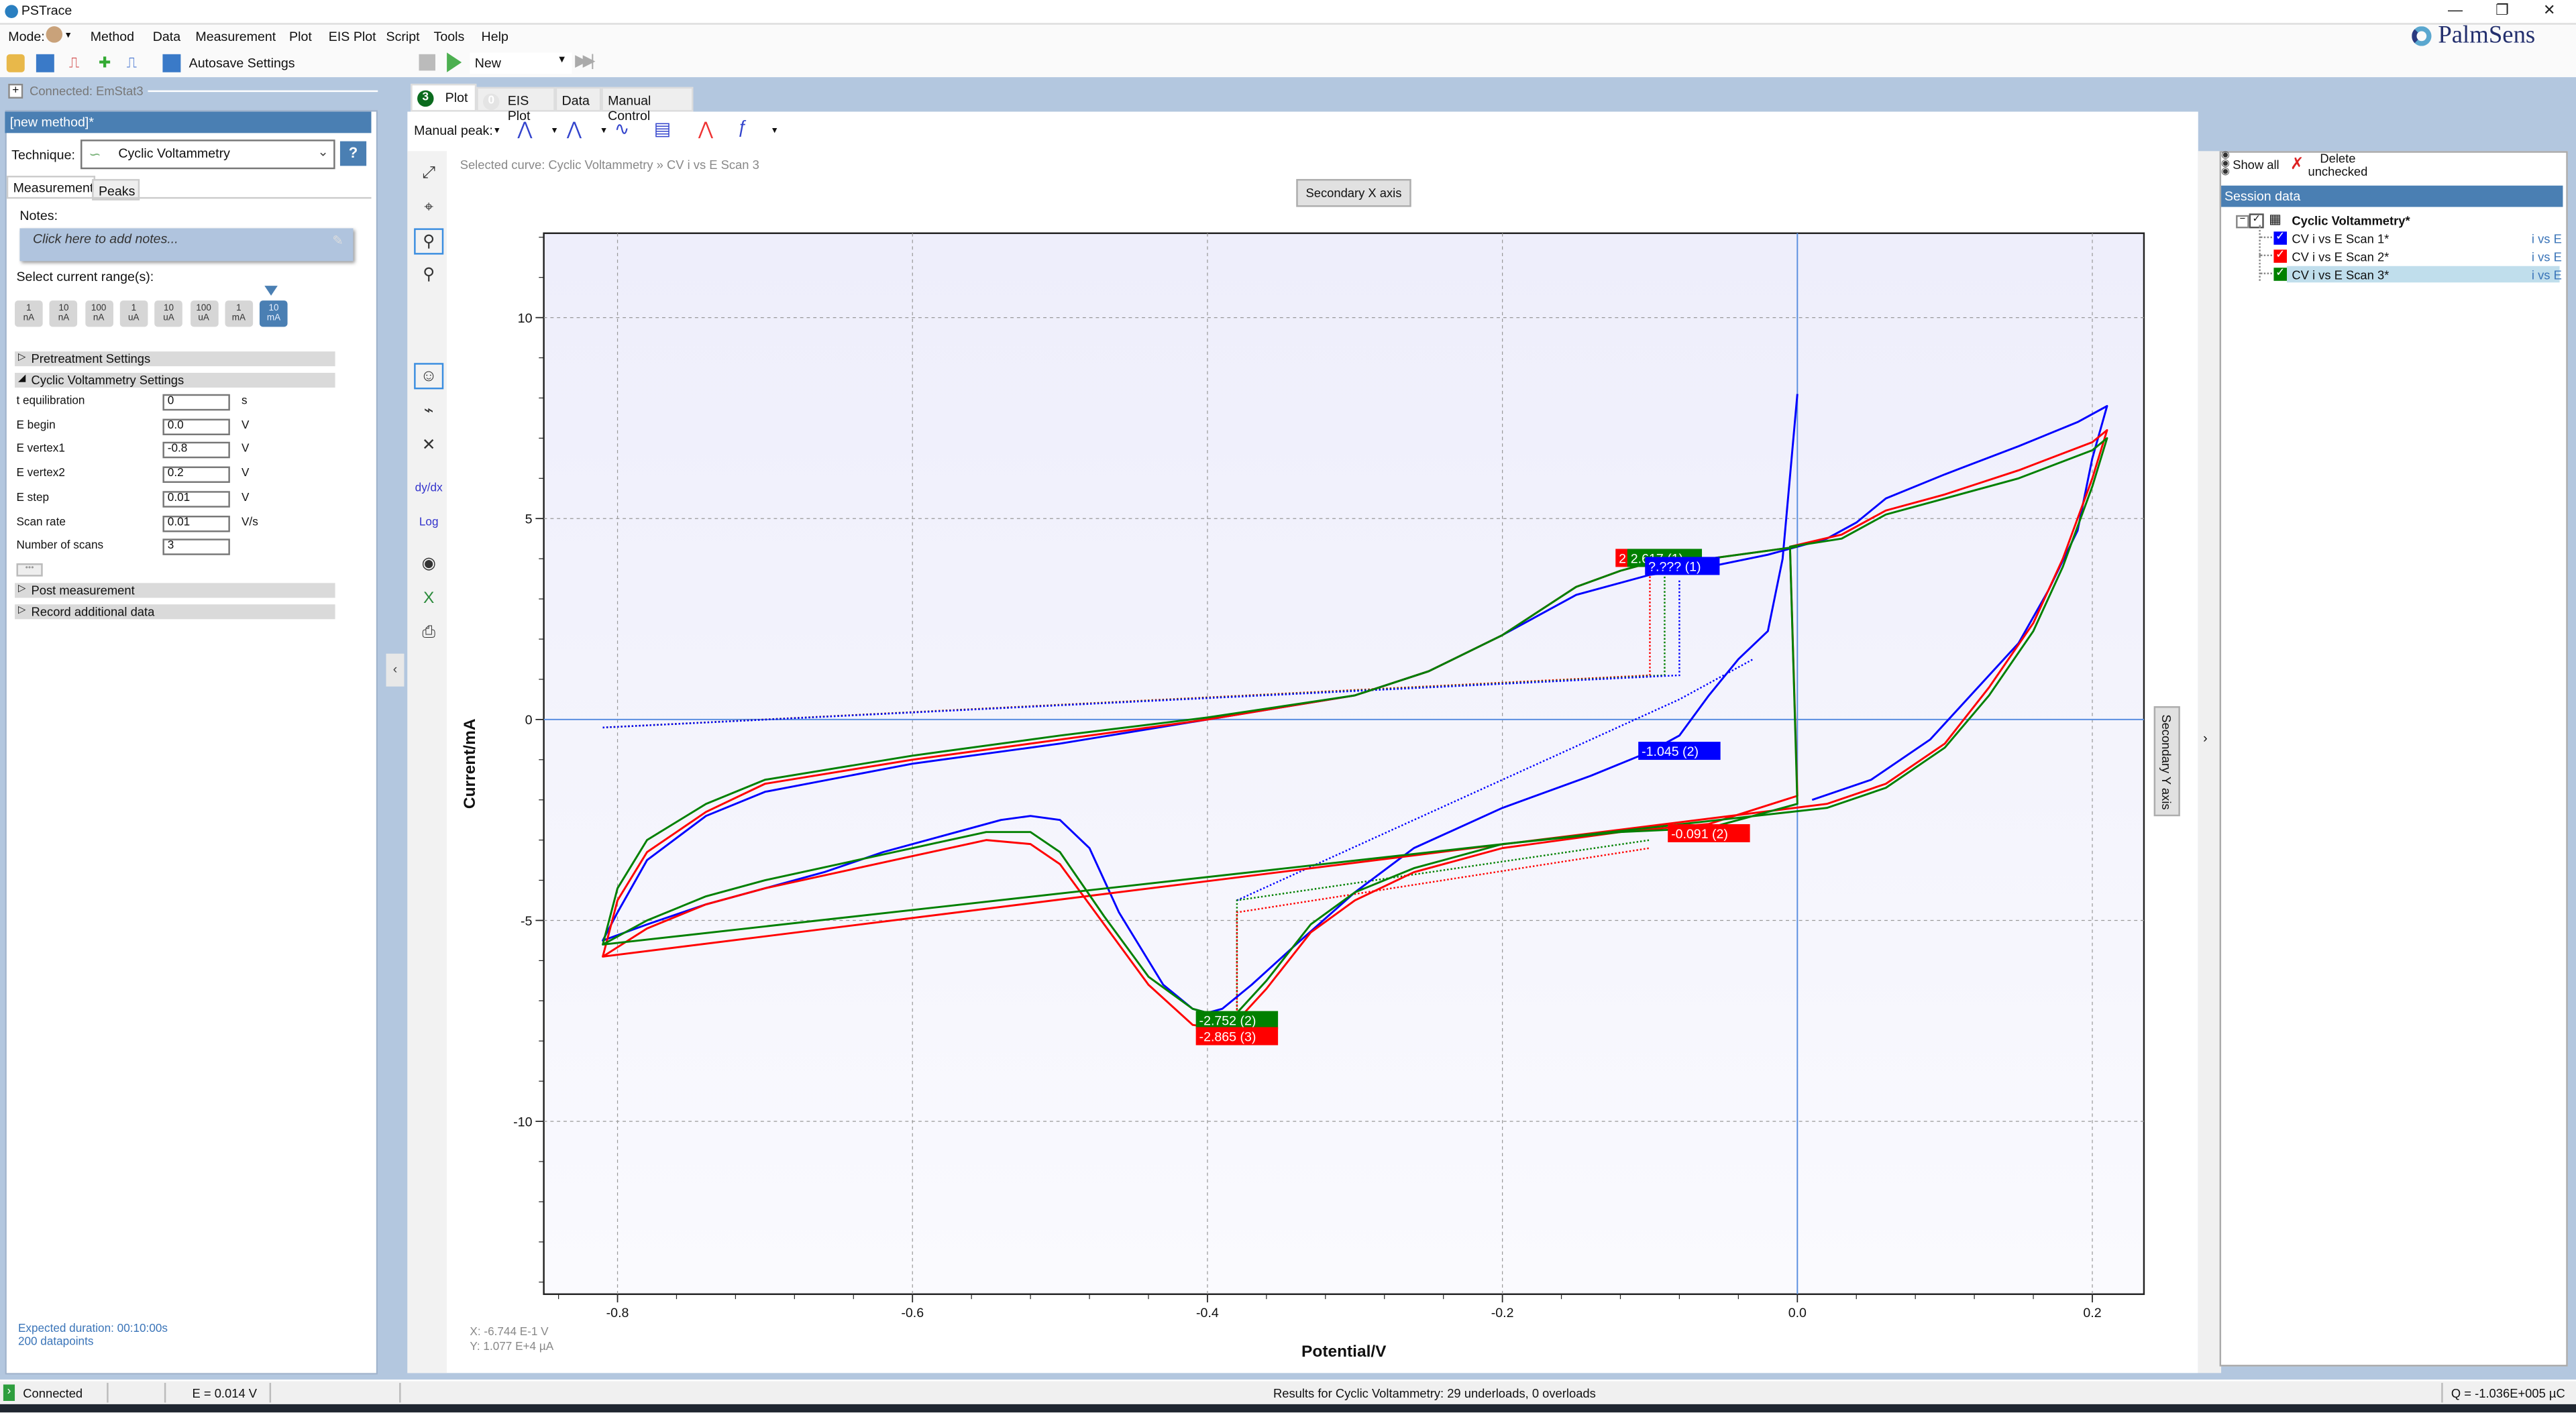  What do you see at coordinates (175, 359) in the screenshot?
I see `pretreatment-section: ▷ Pretreatment Settings` at bounding box center [175, 359].